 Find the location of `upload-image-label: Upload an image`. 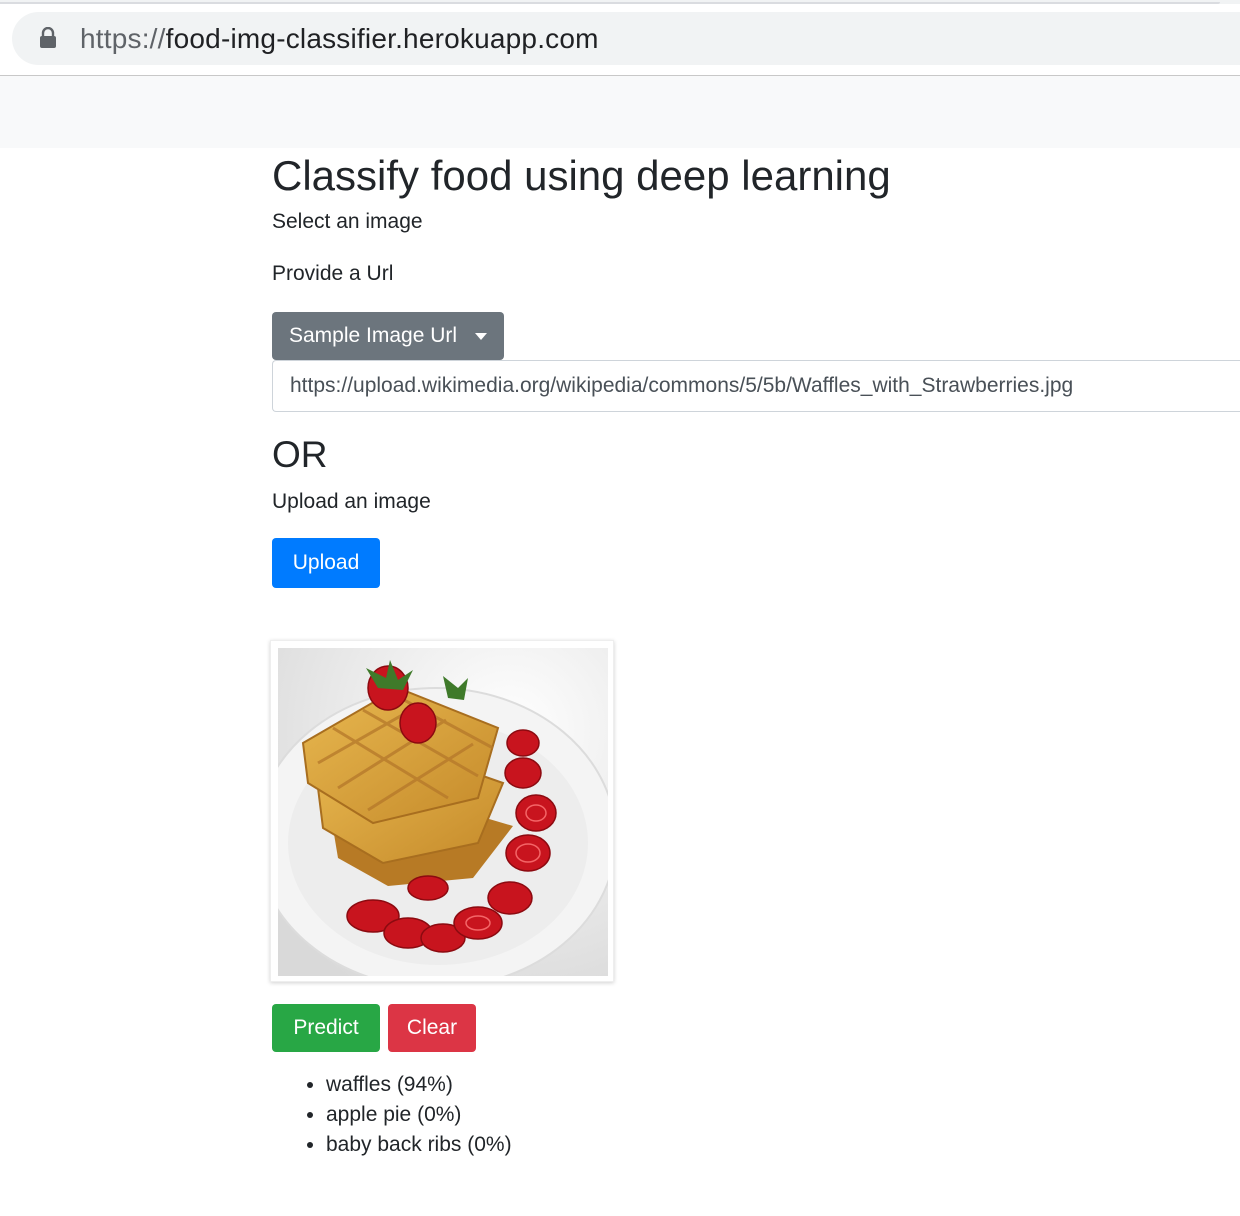

upload-image-label: Upload an image is located at coordinates (351, 501).